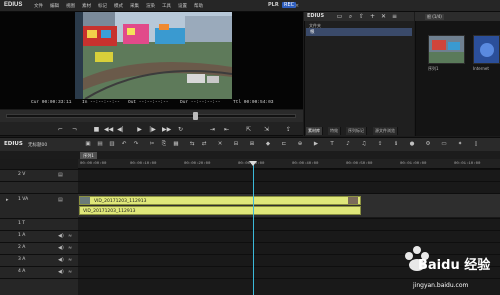 The height and width of the screenshot is (295, 500). What do you see at coordinates (481, 68) in the screenshot?
I see `asset-label: Internet` at bounding box center [481, 68].